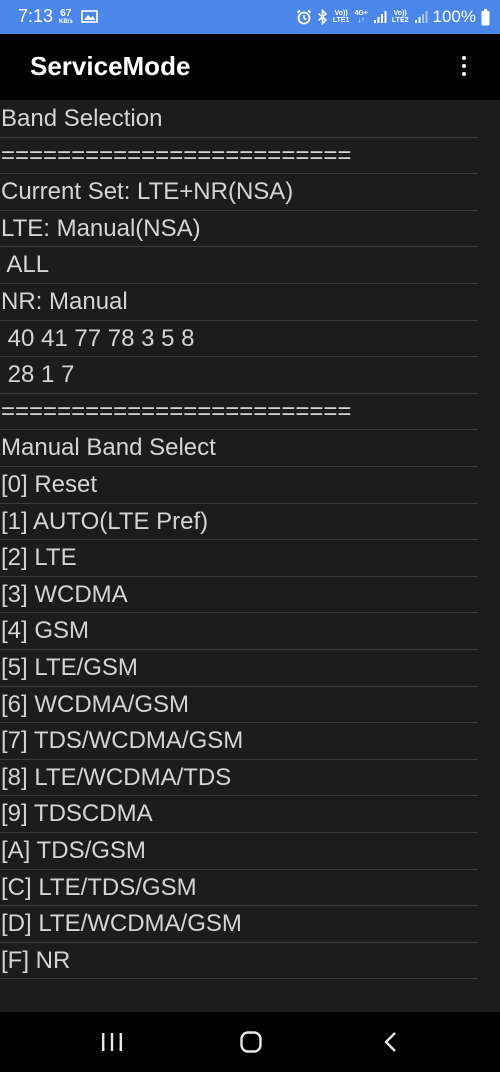  Describe the element at coordinates (66, 13) in the screenshot. I see `network-speed-value: 67` at that location.